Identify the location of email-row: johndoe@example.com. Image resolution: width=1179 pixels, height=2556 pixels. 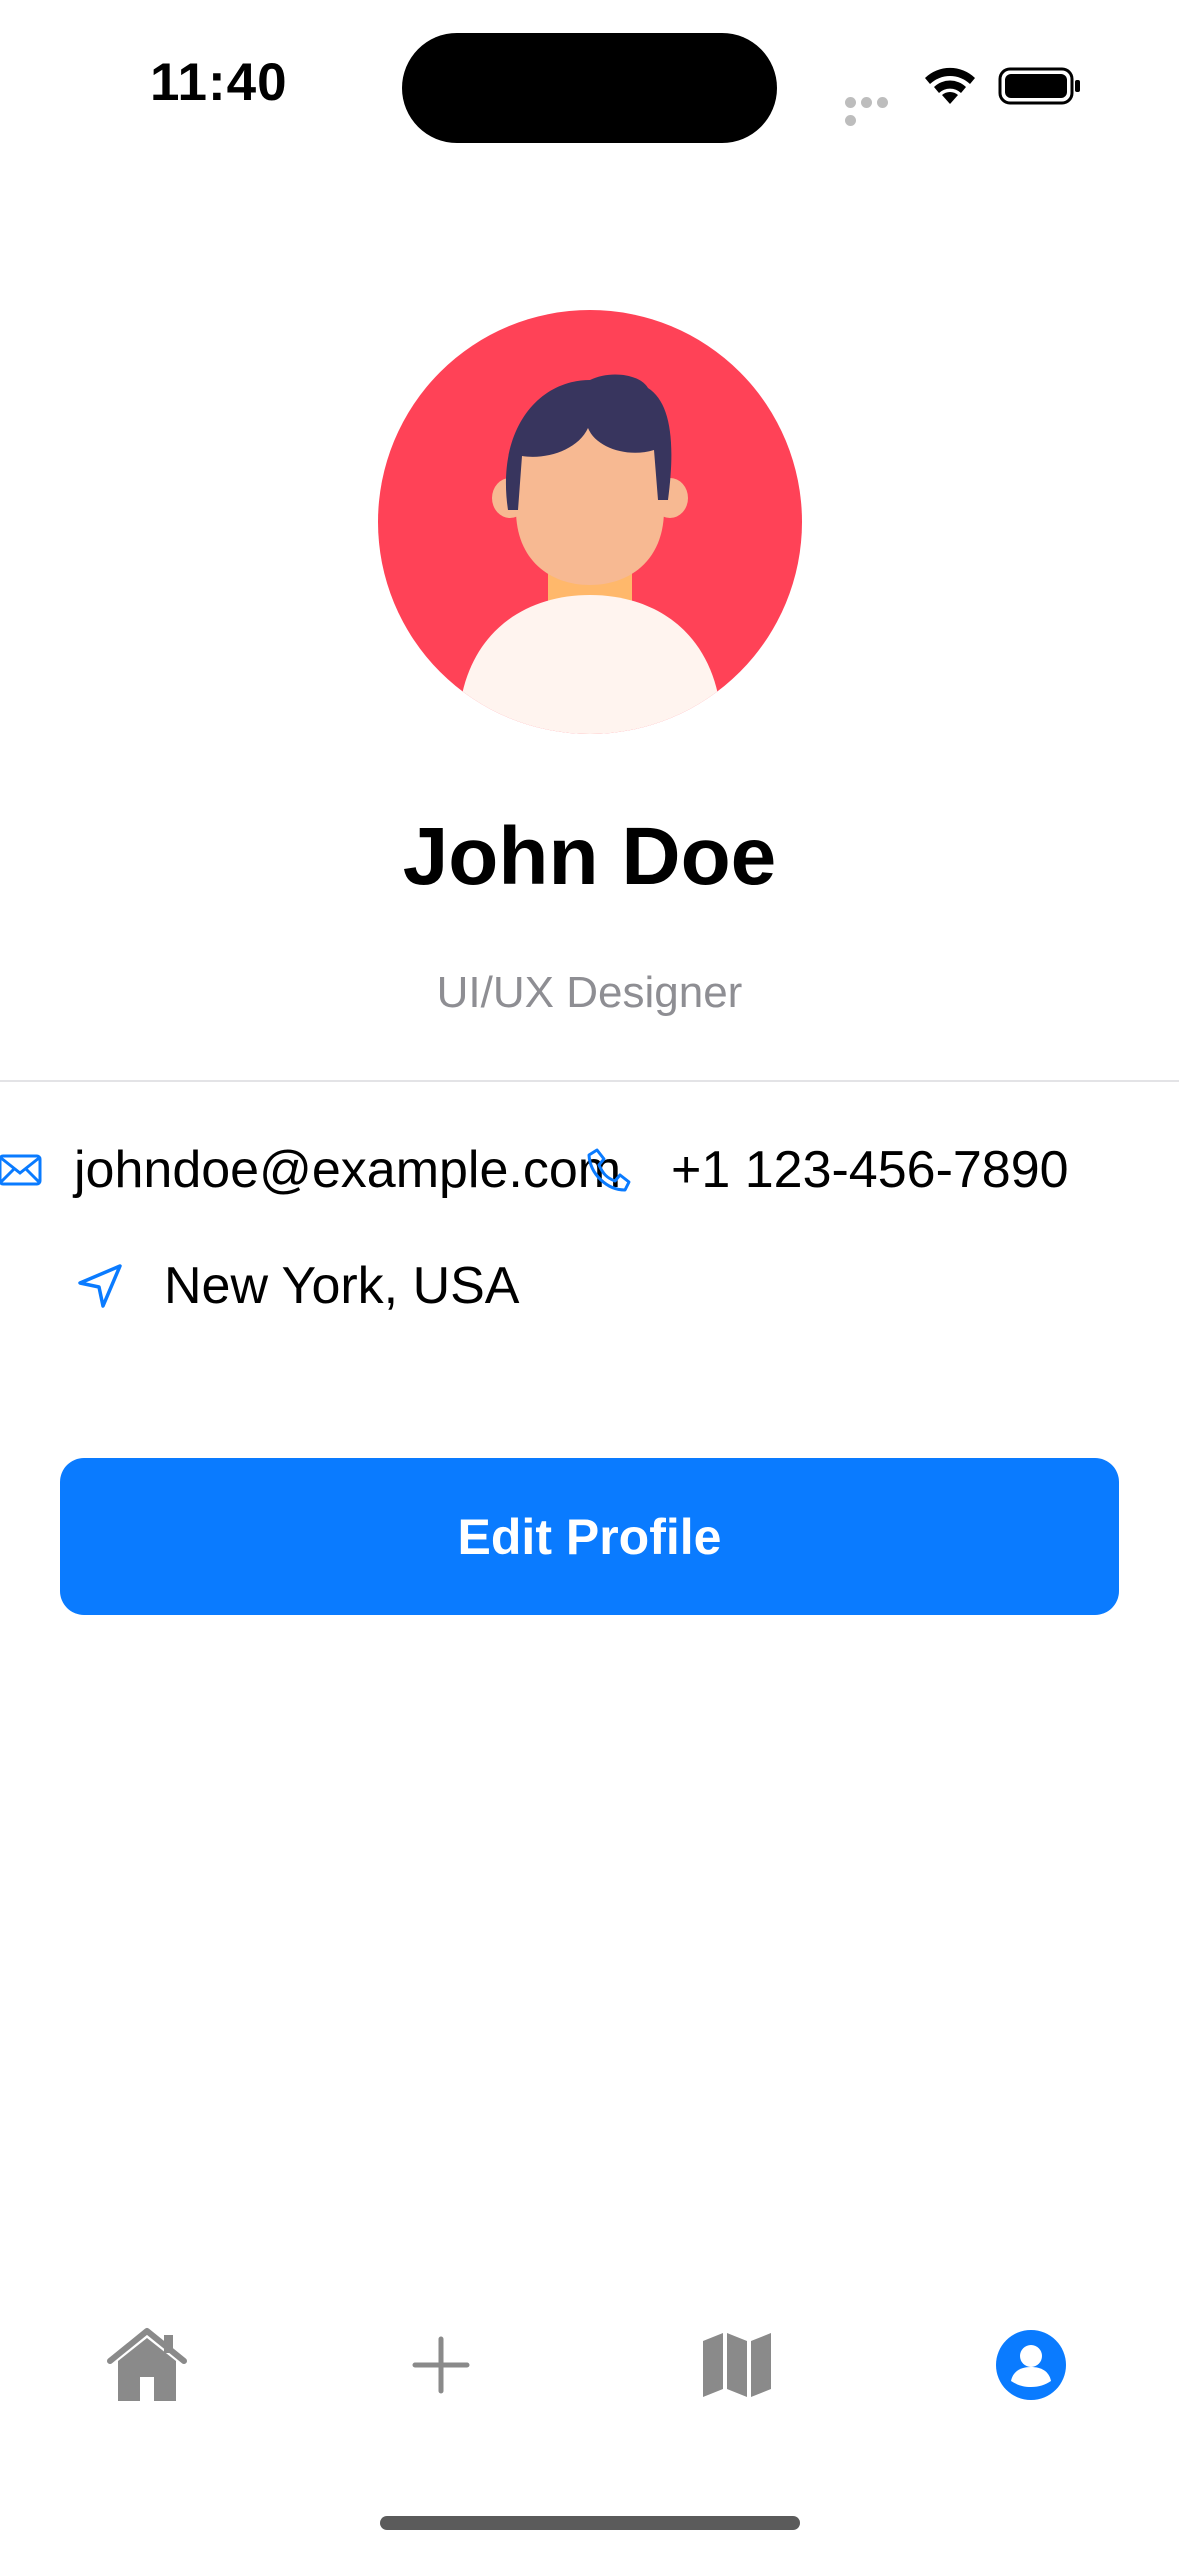
(310, 1170).